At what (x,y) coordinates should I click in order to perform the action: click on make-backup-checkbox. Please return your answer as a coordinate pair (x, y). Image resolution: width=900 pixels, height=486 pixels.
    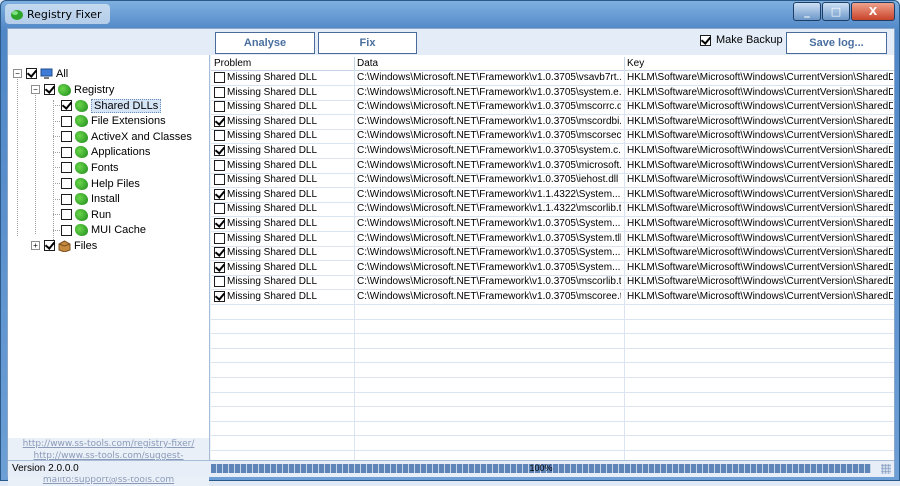
    Looking at the image, I should click on (705, 40).